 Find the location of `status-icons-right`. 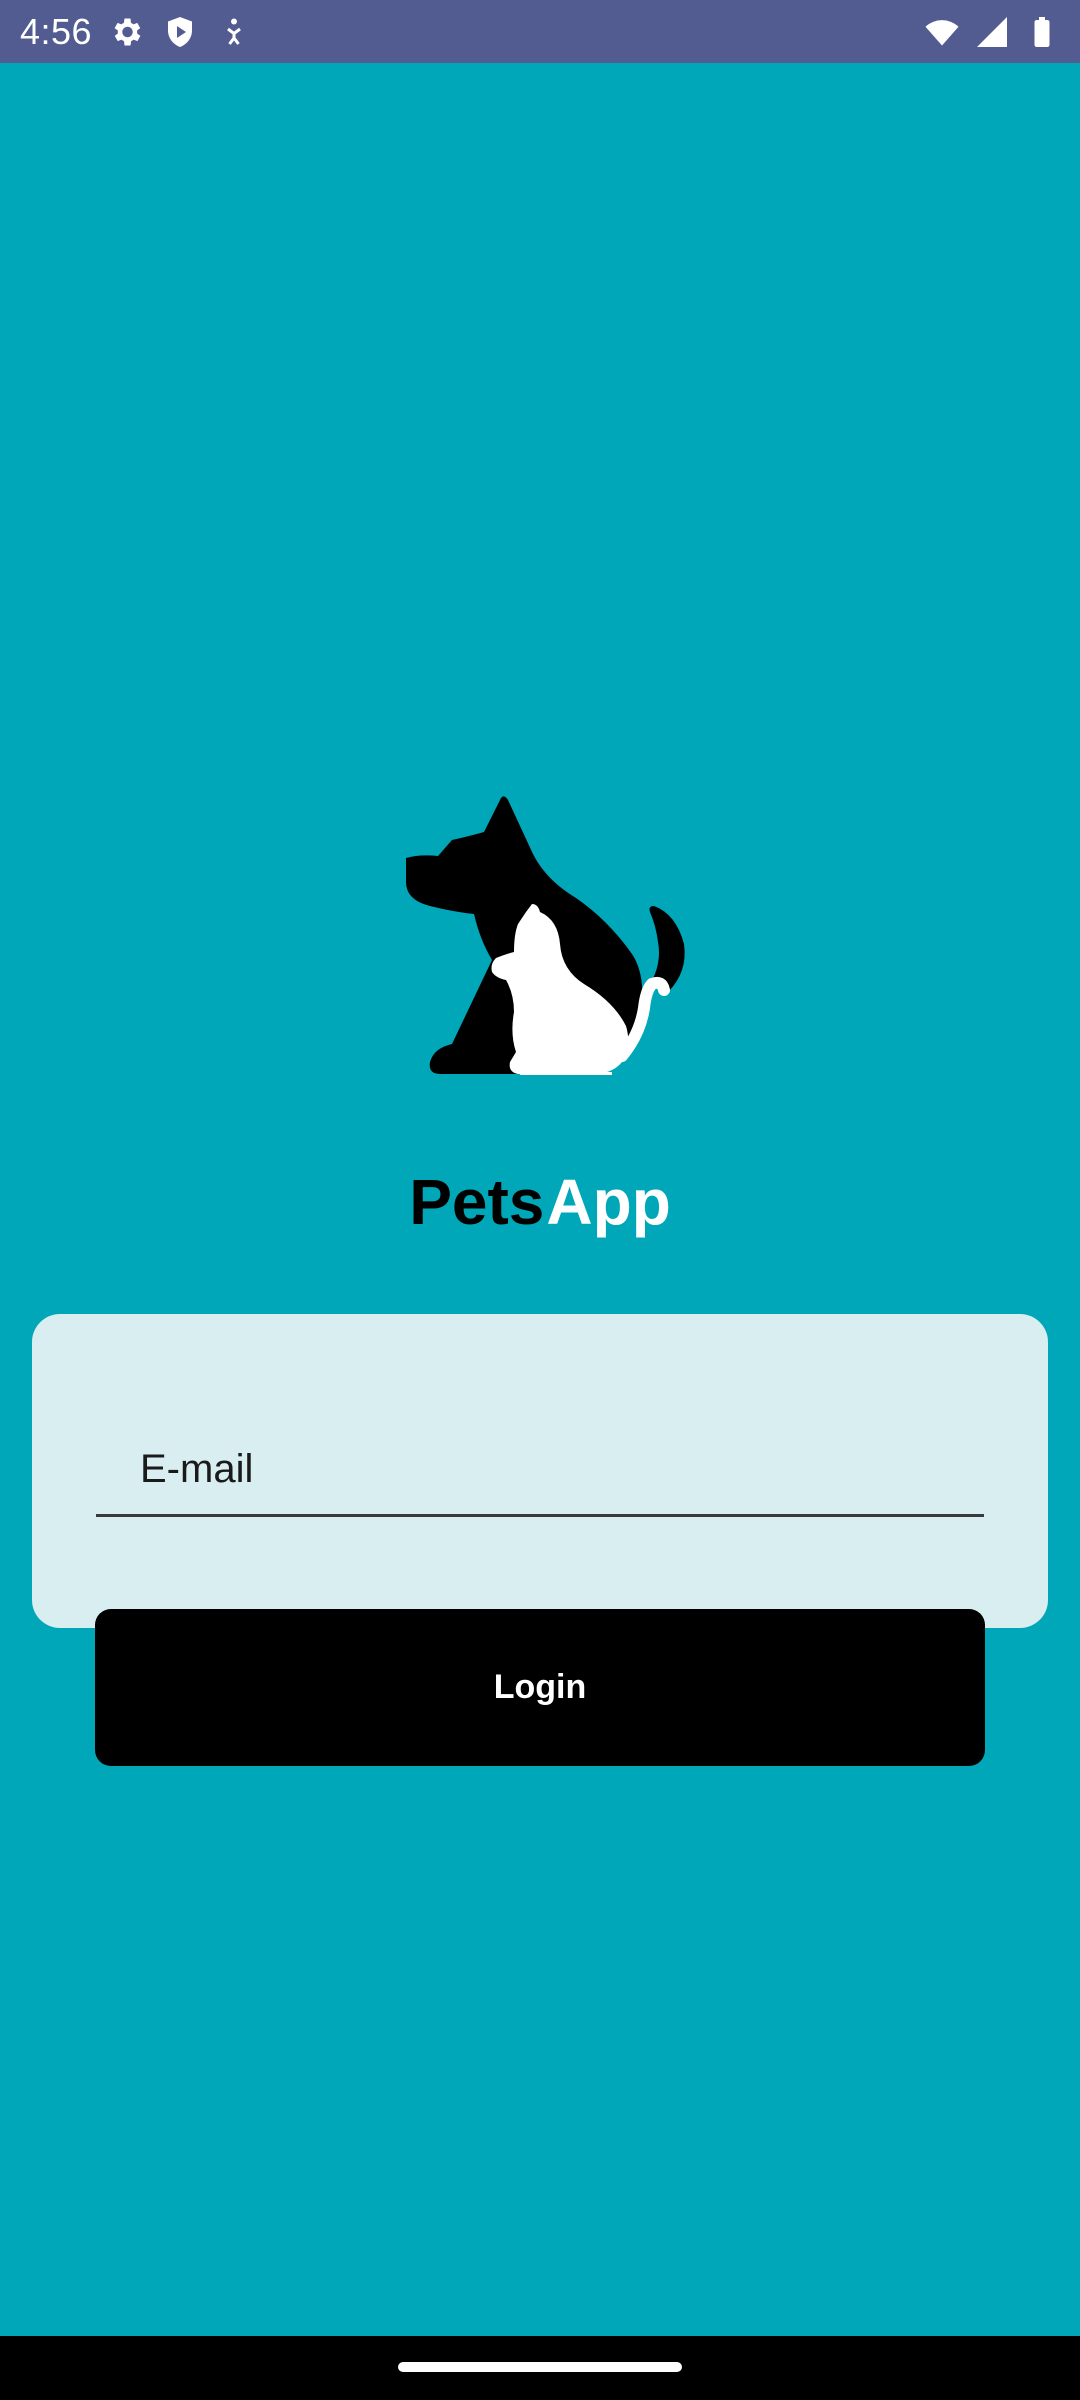

status-icons-right is located at coordinates (992, 32).